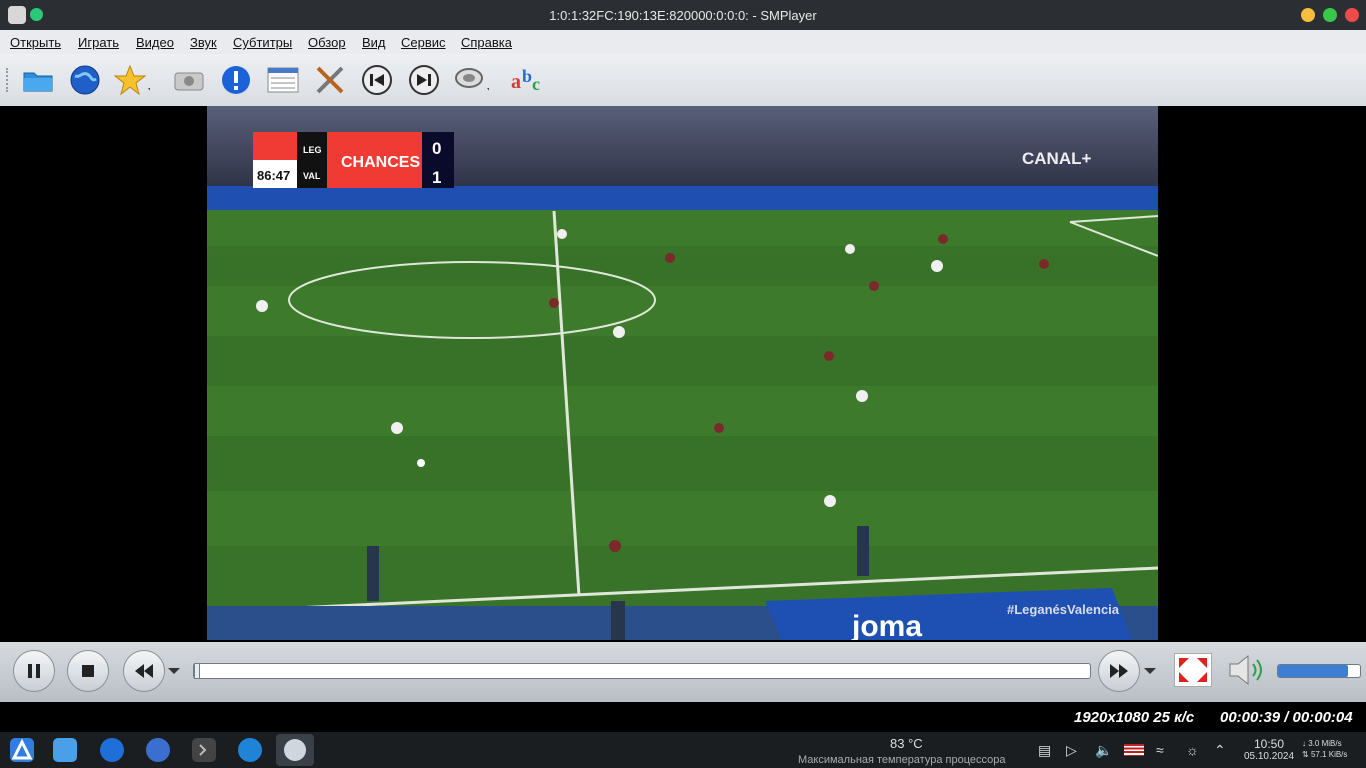 The height and width of the screenshot is (768, 1366). What do you see at coordinates (471, 80) in the screenshot?
I see `audio-track-icon` at bounding box center [471, 80].